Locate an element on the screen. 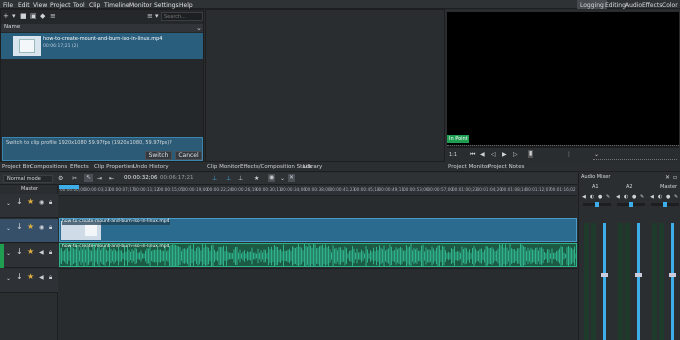 The height and width of the screenshot is (340, 680). menu-help: Help is located at coordinates (186, 5).